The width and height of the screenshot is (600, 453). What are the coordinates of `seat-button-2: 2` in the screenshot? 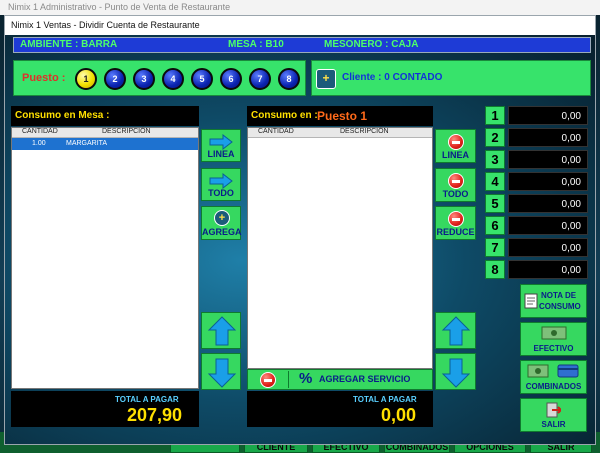 It's located at (115, 79).